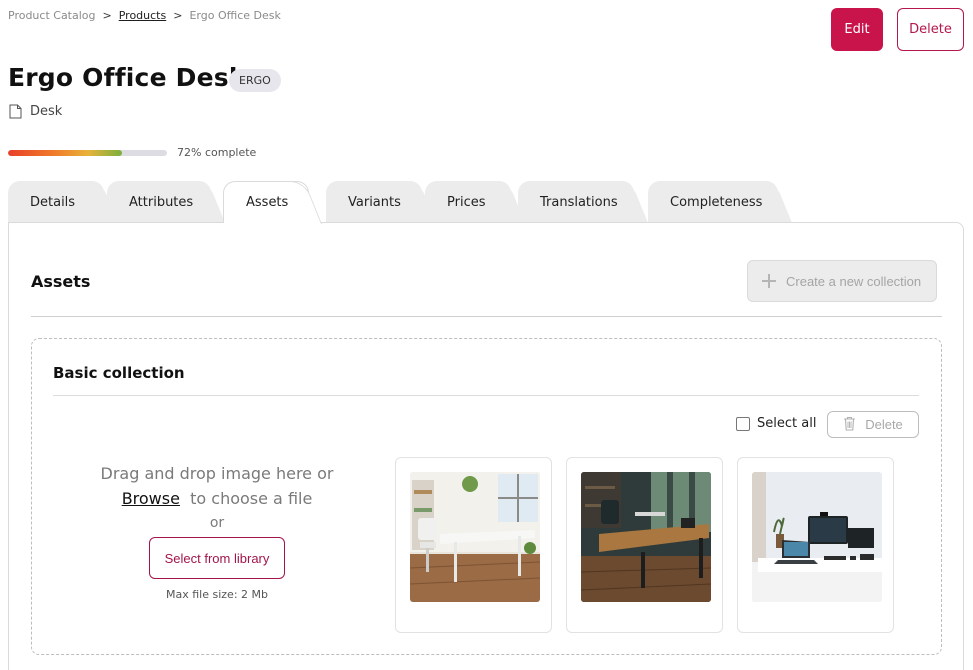  I want to click on select-all-checkbox: Select all, so click(776, 423).